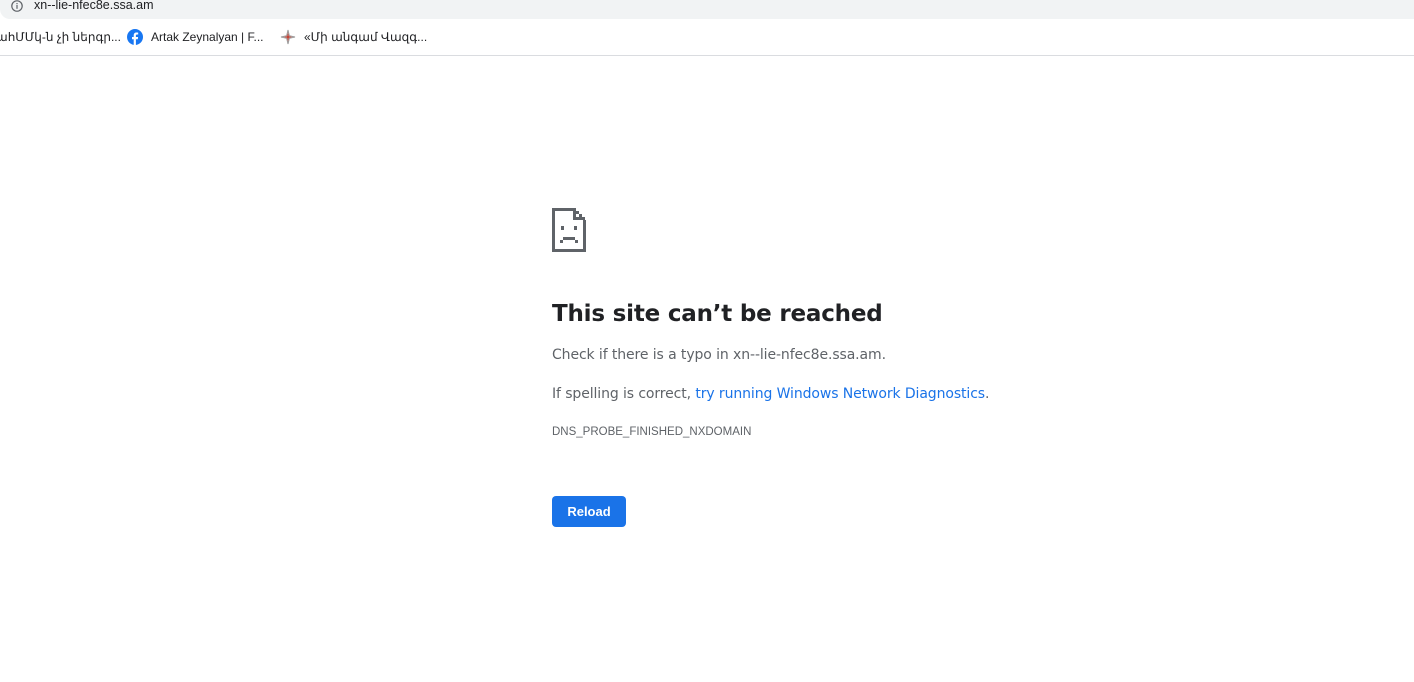 The image size is (1414, 682). Describe the element at coordinates (840, 394) in the screenshot. I see `network-diagnostics-link: try running Windows Network Diagnostics` at that location.